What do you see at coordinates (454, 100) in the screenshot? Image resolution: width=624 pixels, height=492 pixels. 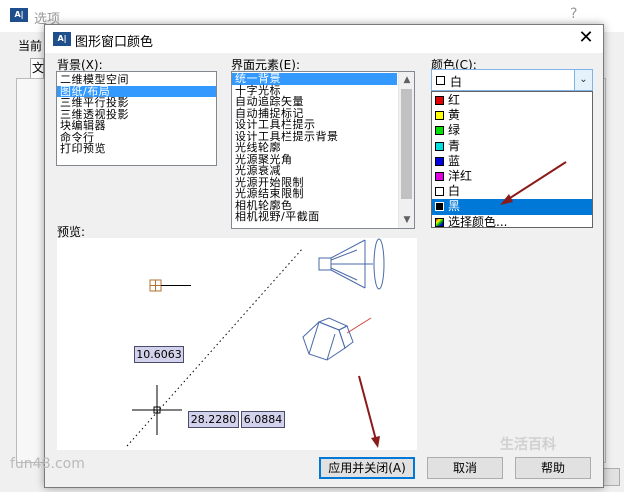 I see `color-option-label: 红` at bounding box center [454, 100].